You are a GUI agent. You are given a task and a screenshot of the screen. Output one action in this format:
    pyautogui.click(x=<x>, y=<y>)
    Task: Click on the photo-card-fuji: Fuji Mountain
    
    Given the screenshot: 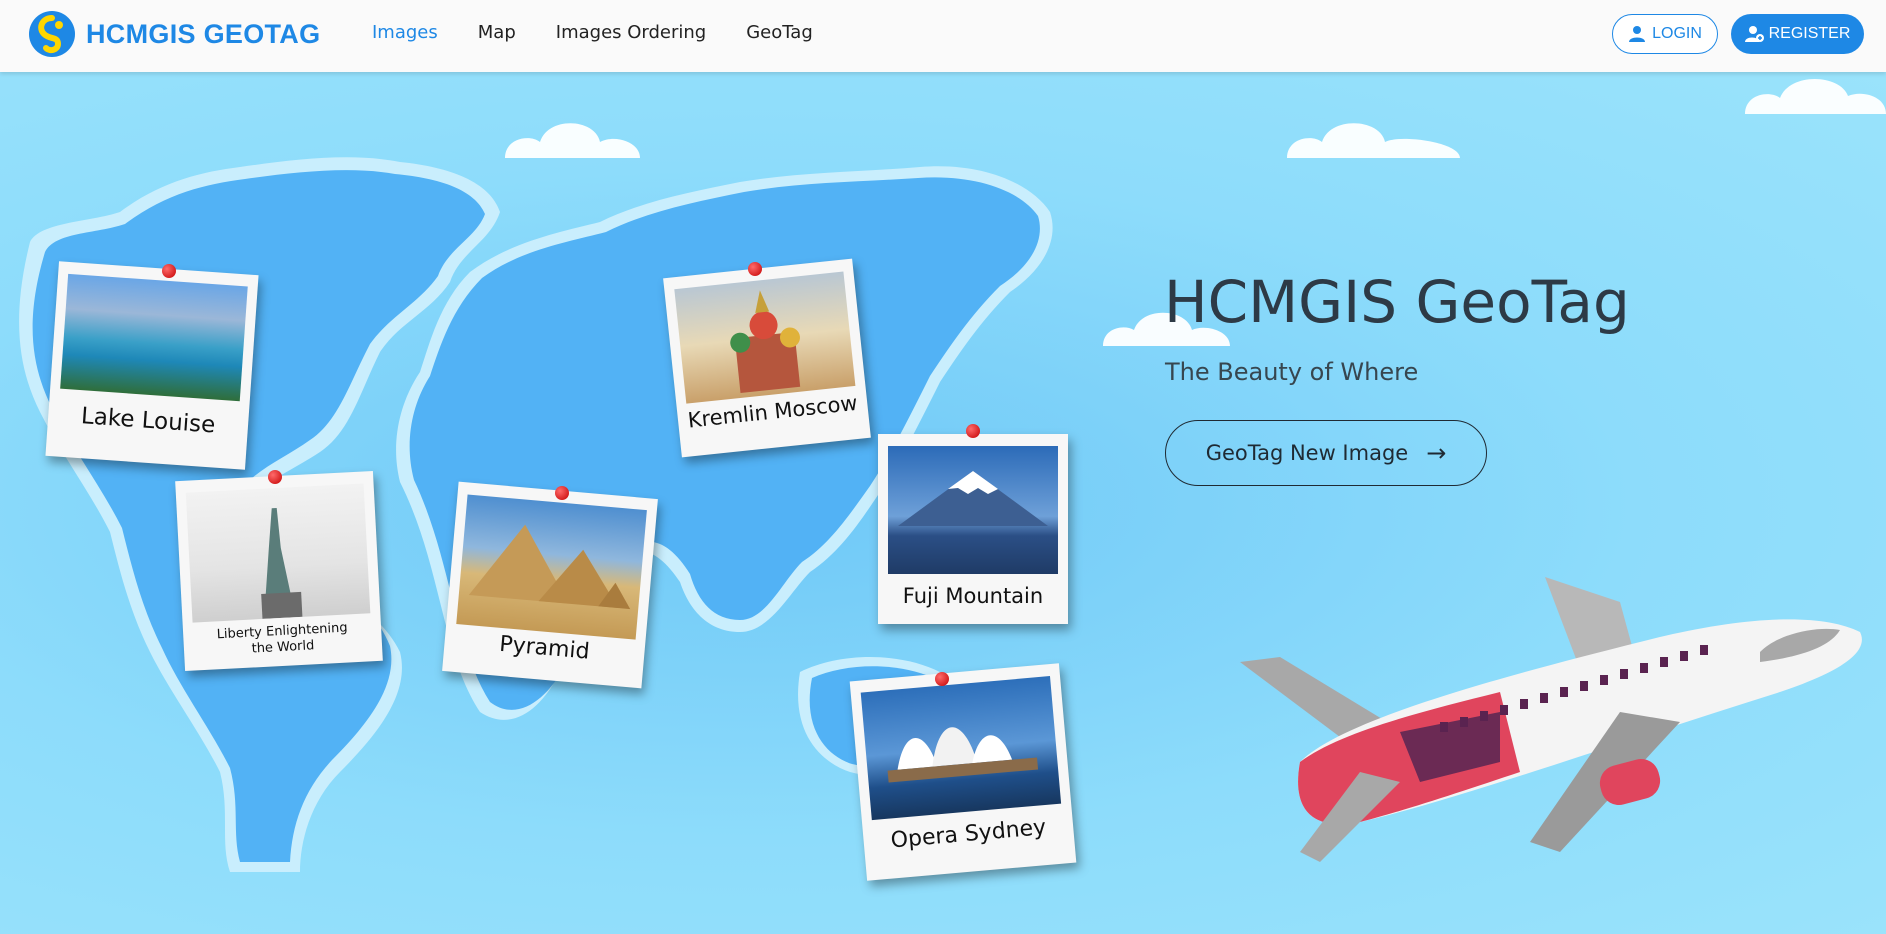 What is the action you would take?
    pyautogui.click(x=973, y=529)
    